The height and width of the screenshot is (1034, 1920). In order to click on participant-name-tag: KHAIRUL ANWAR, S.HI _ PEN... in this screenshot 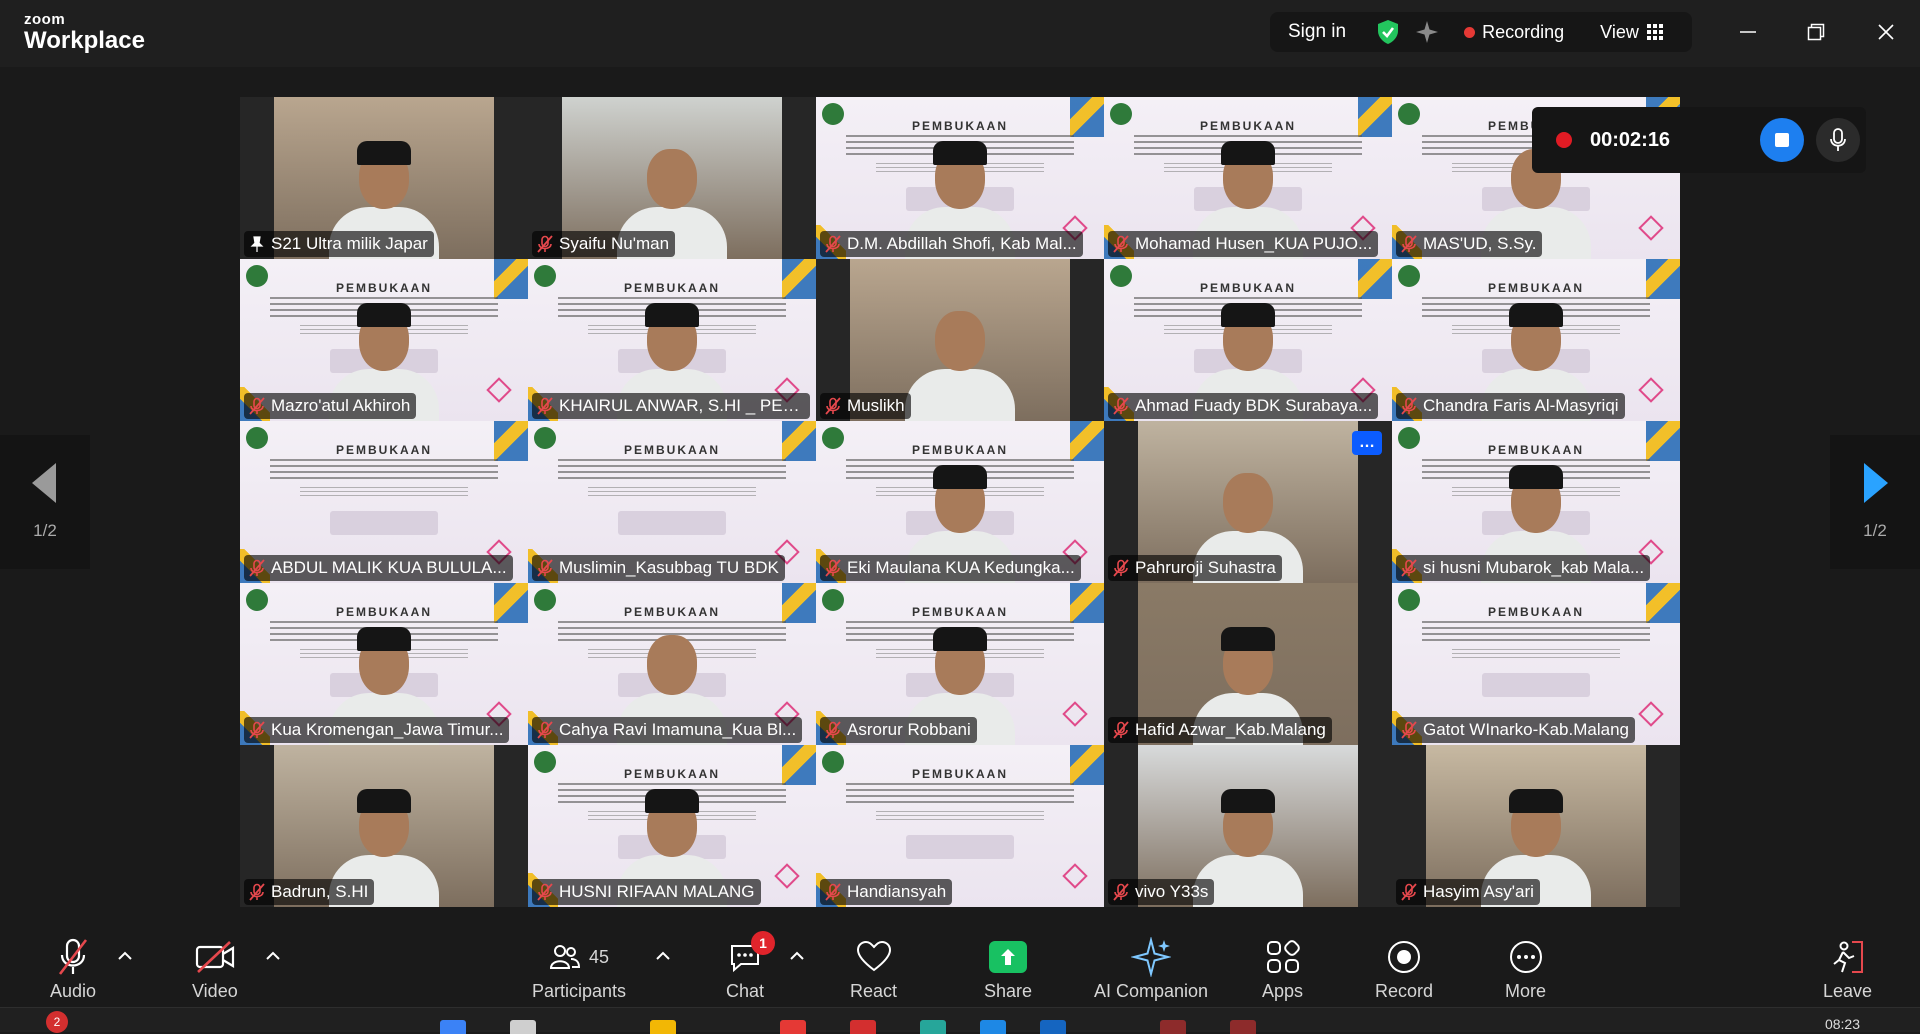, I will do `click(671, 406)`.